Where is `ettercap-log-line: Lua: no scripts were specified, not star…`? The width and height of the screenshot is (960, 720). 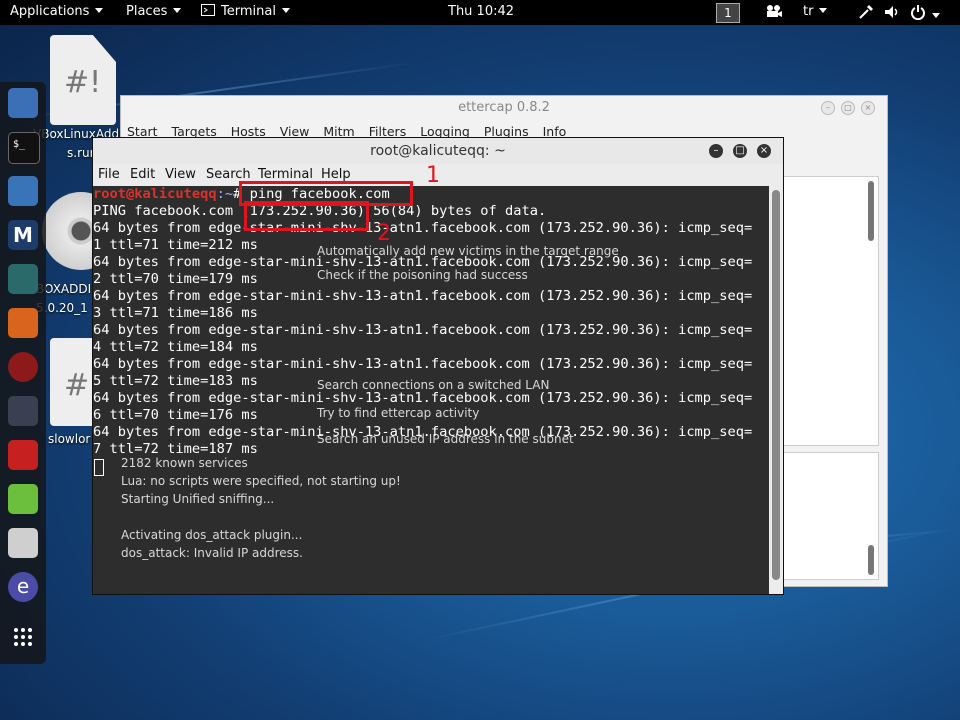 ettercap-log-line: Lua: no scripts were specified, not star… is located at coordinates (261, 481).